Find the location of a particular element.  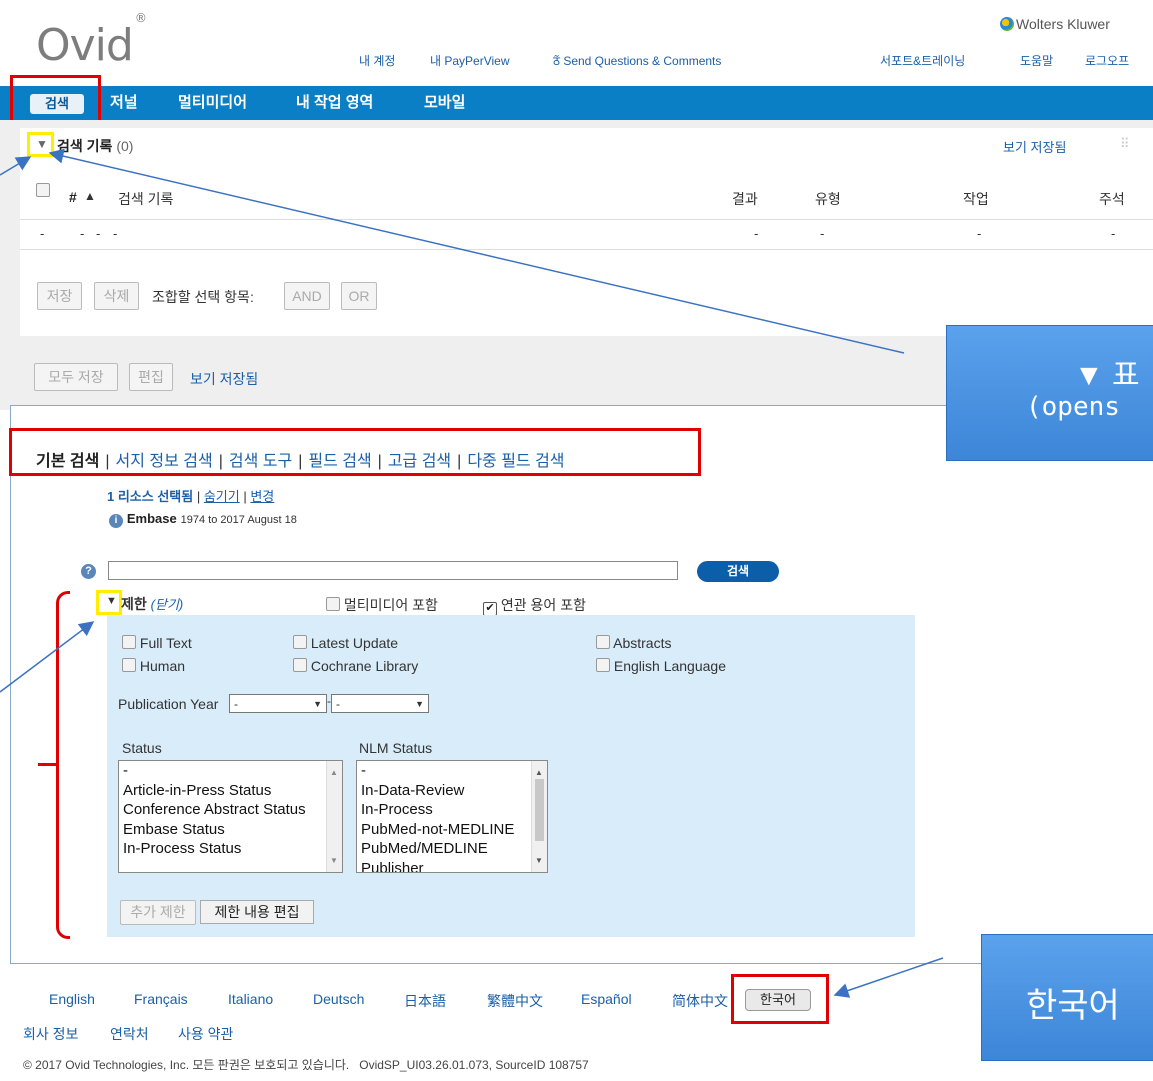

lang-traditional-chinese: 繁體中文 is located at coordinates (515, 1001).